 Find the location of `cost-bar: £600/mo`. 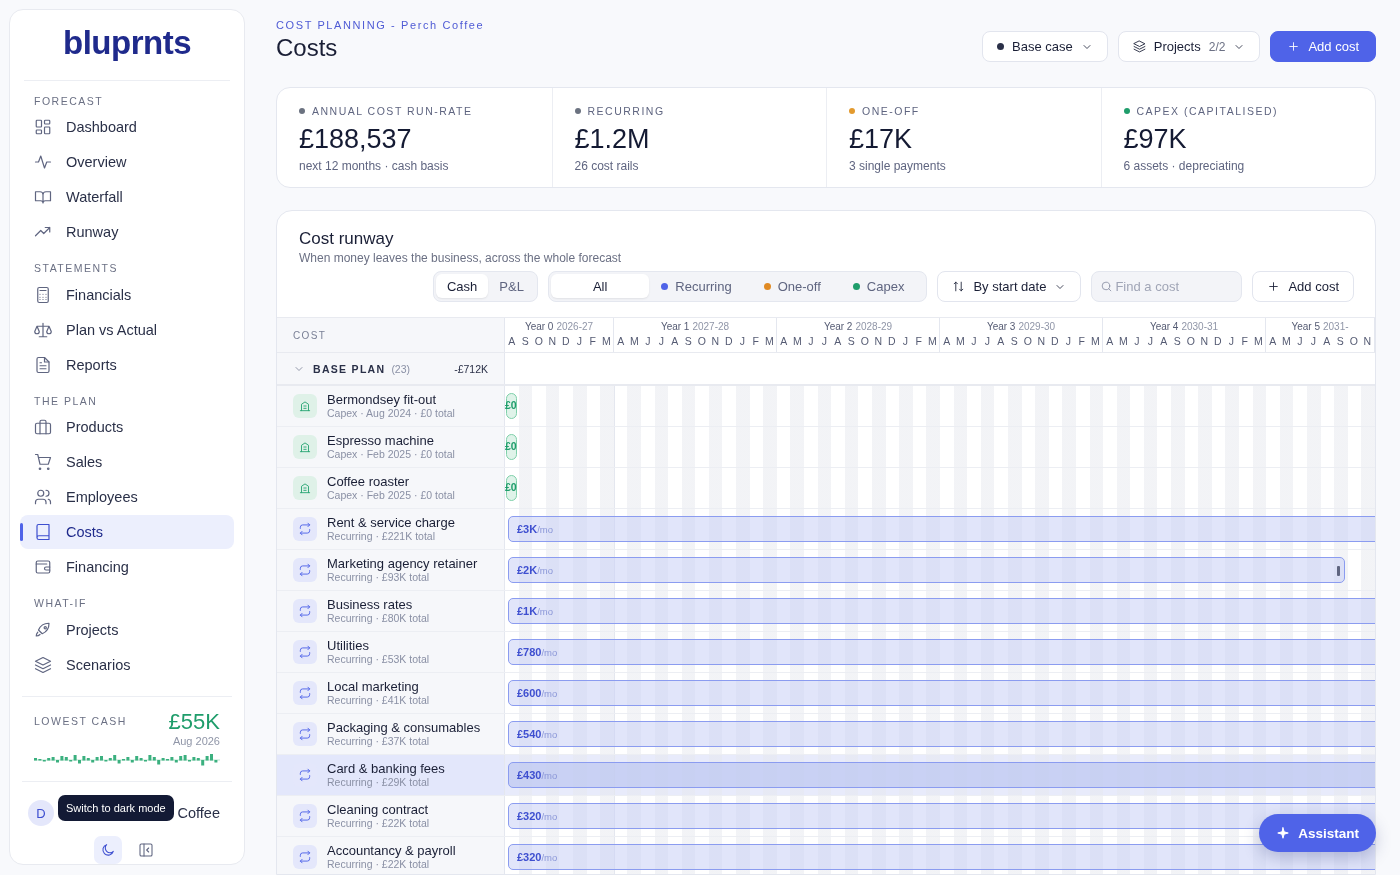

cost-bar: £600/mo is located at coordinates (941, 693).